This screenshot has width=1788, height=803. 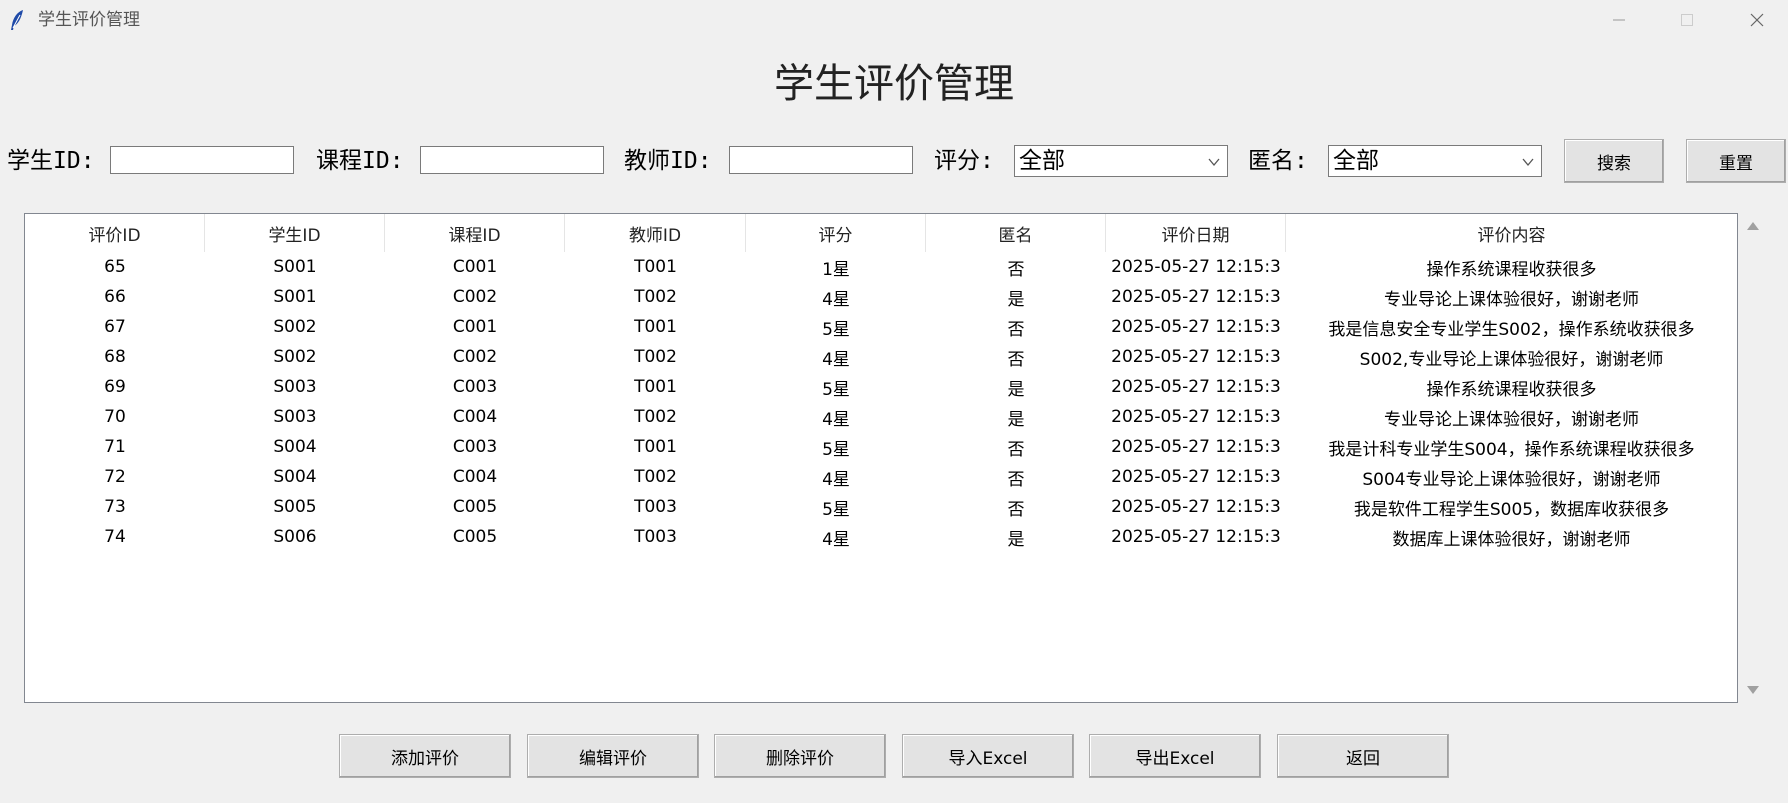 I want to click on close-icon, so click(x=1757, y=20).